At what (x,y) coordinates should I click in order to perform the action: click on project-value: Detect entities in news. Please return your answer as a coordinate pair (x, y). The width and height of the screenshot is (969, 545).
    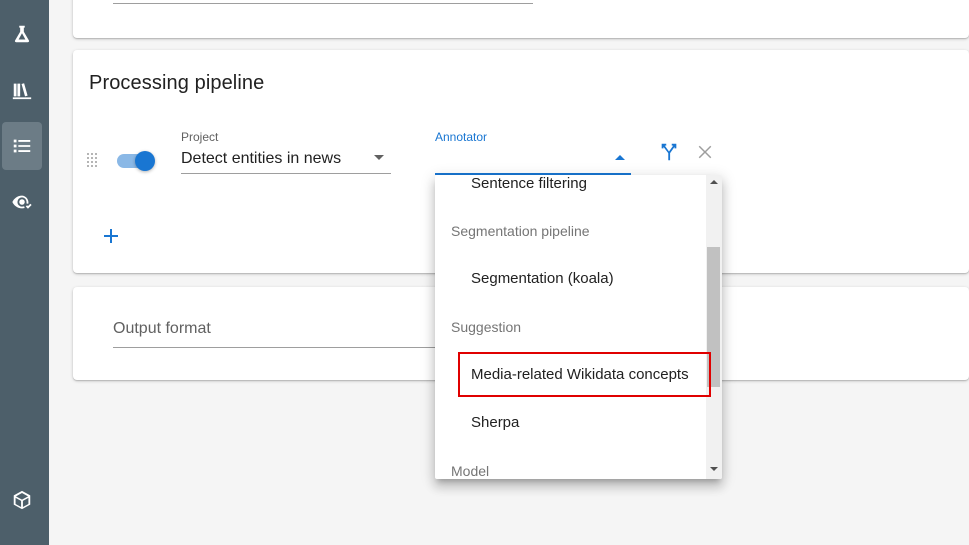
    Looking at the image, I should click on (261, 158).